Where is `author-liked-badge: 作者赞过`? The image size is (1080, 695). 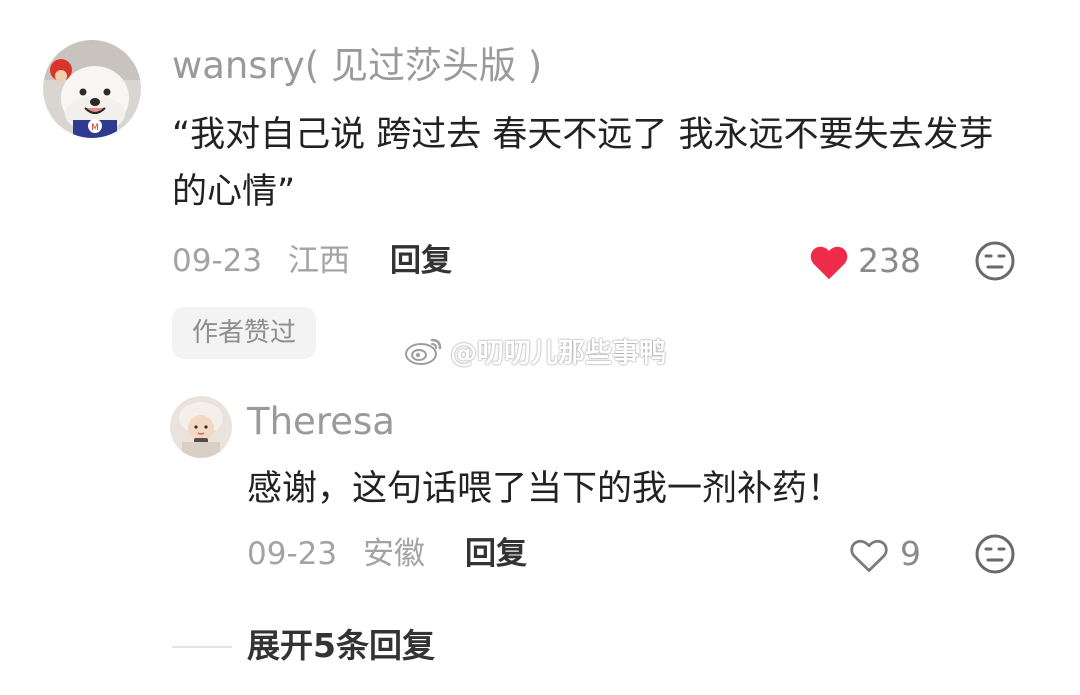
author-liked-badge: 作者赞过 is located at coordinates (244, 333).